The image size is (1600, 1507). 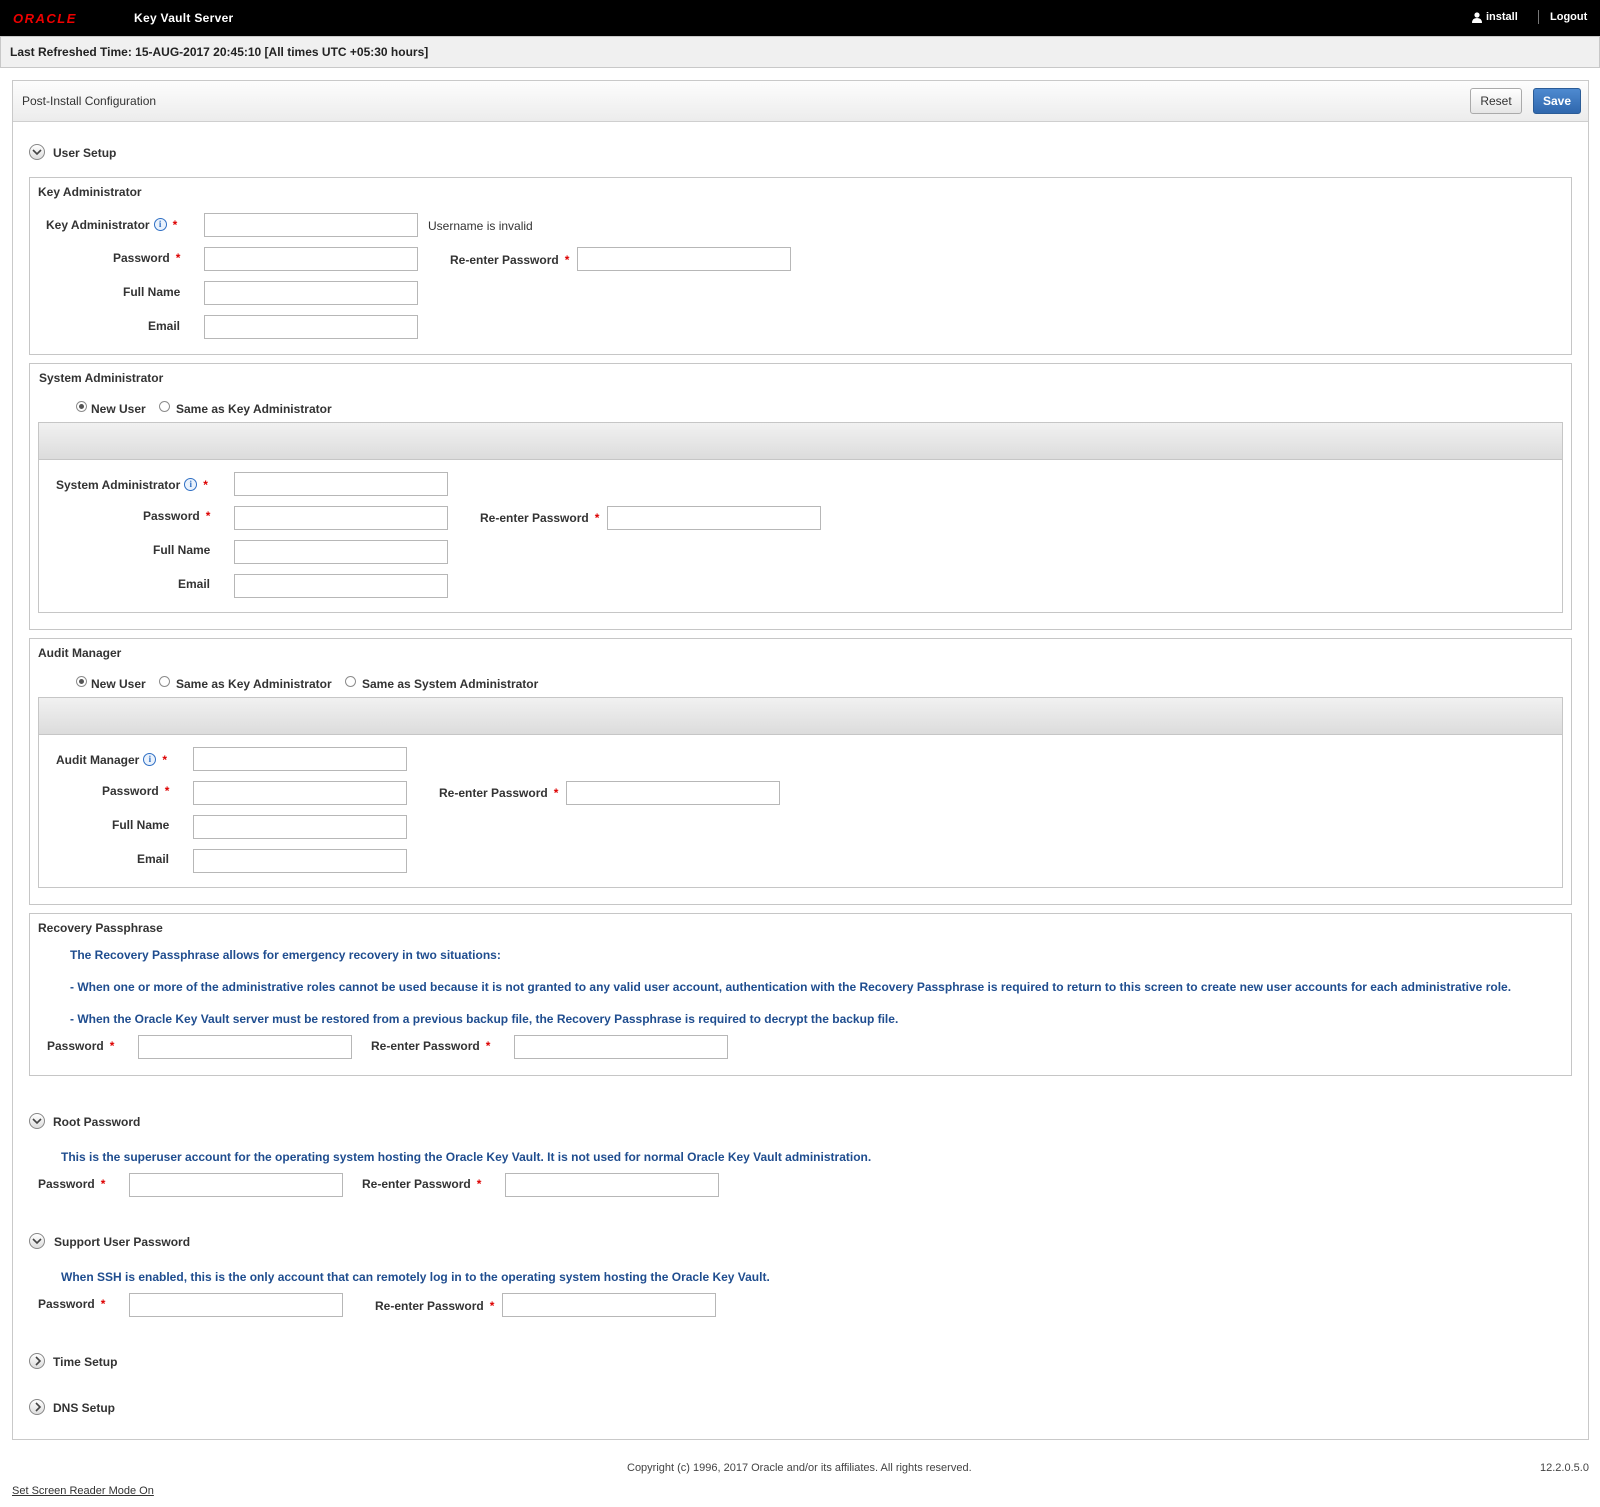 What do you see at coordinates (254, 409) in the screenshot?
I see `sys-admin-same-key-label: Same as Key Administrator` at bounding box center [254, 409].